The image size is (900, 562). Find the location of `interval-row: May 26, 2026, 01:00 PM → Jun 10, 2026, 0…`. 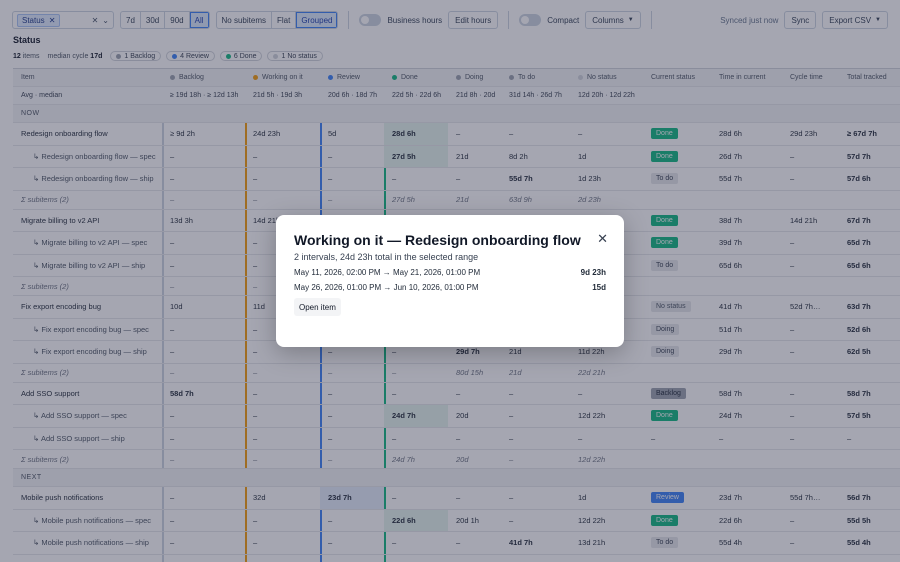

interval-row: May 26, 2026, 01:00 PM → Jun 10, 2026, 0… is located at coordinates (450, 287).